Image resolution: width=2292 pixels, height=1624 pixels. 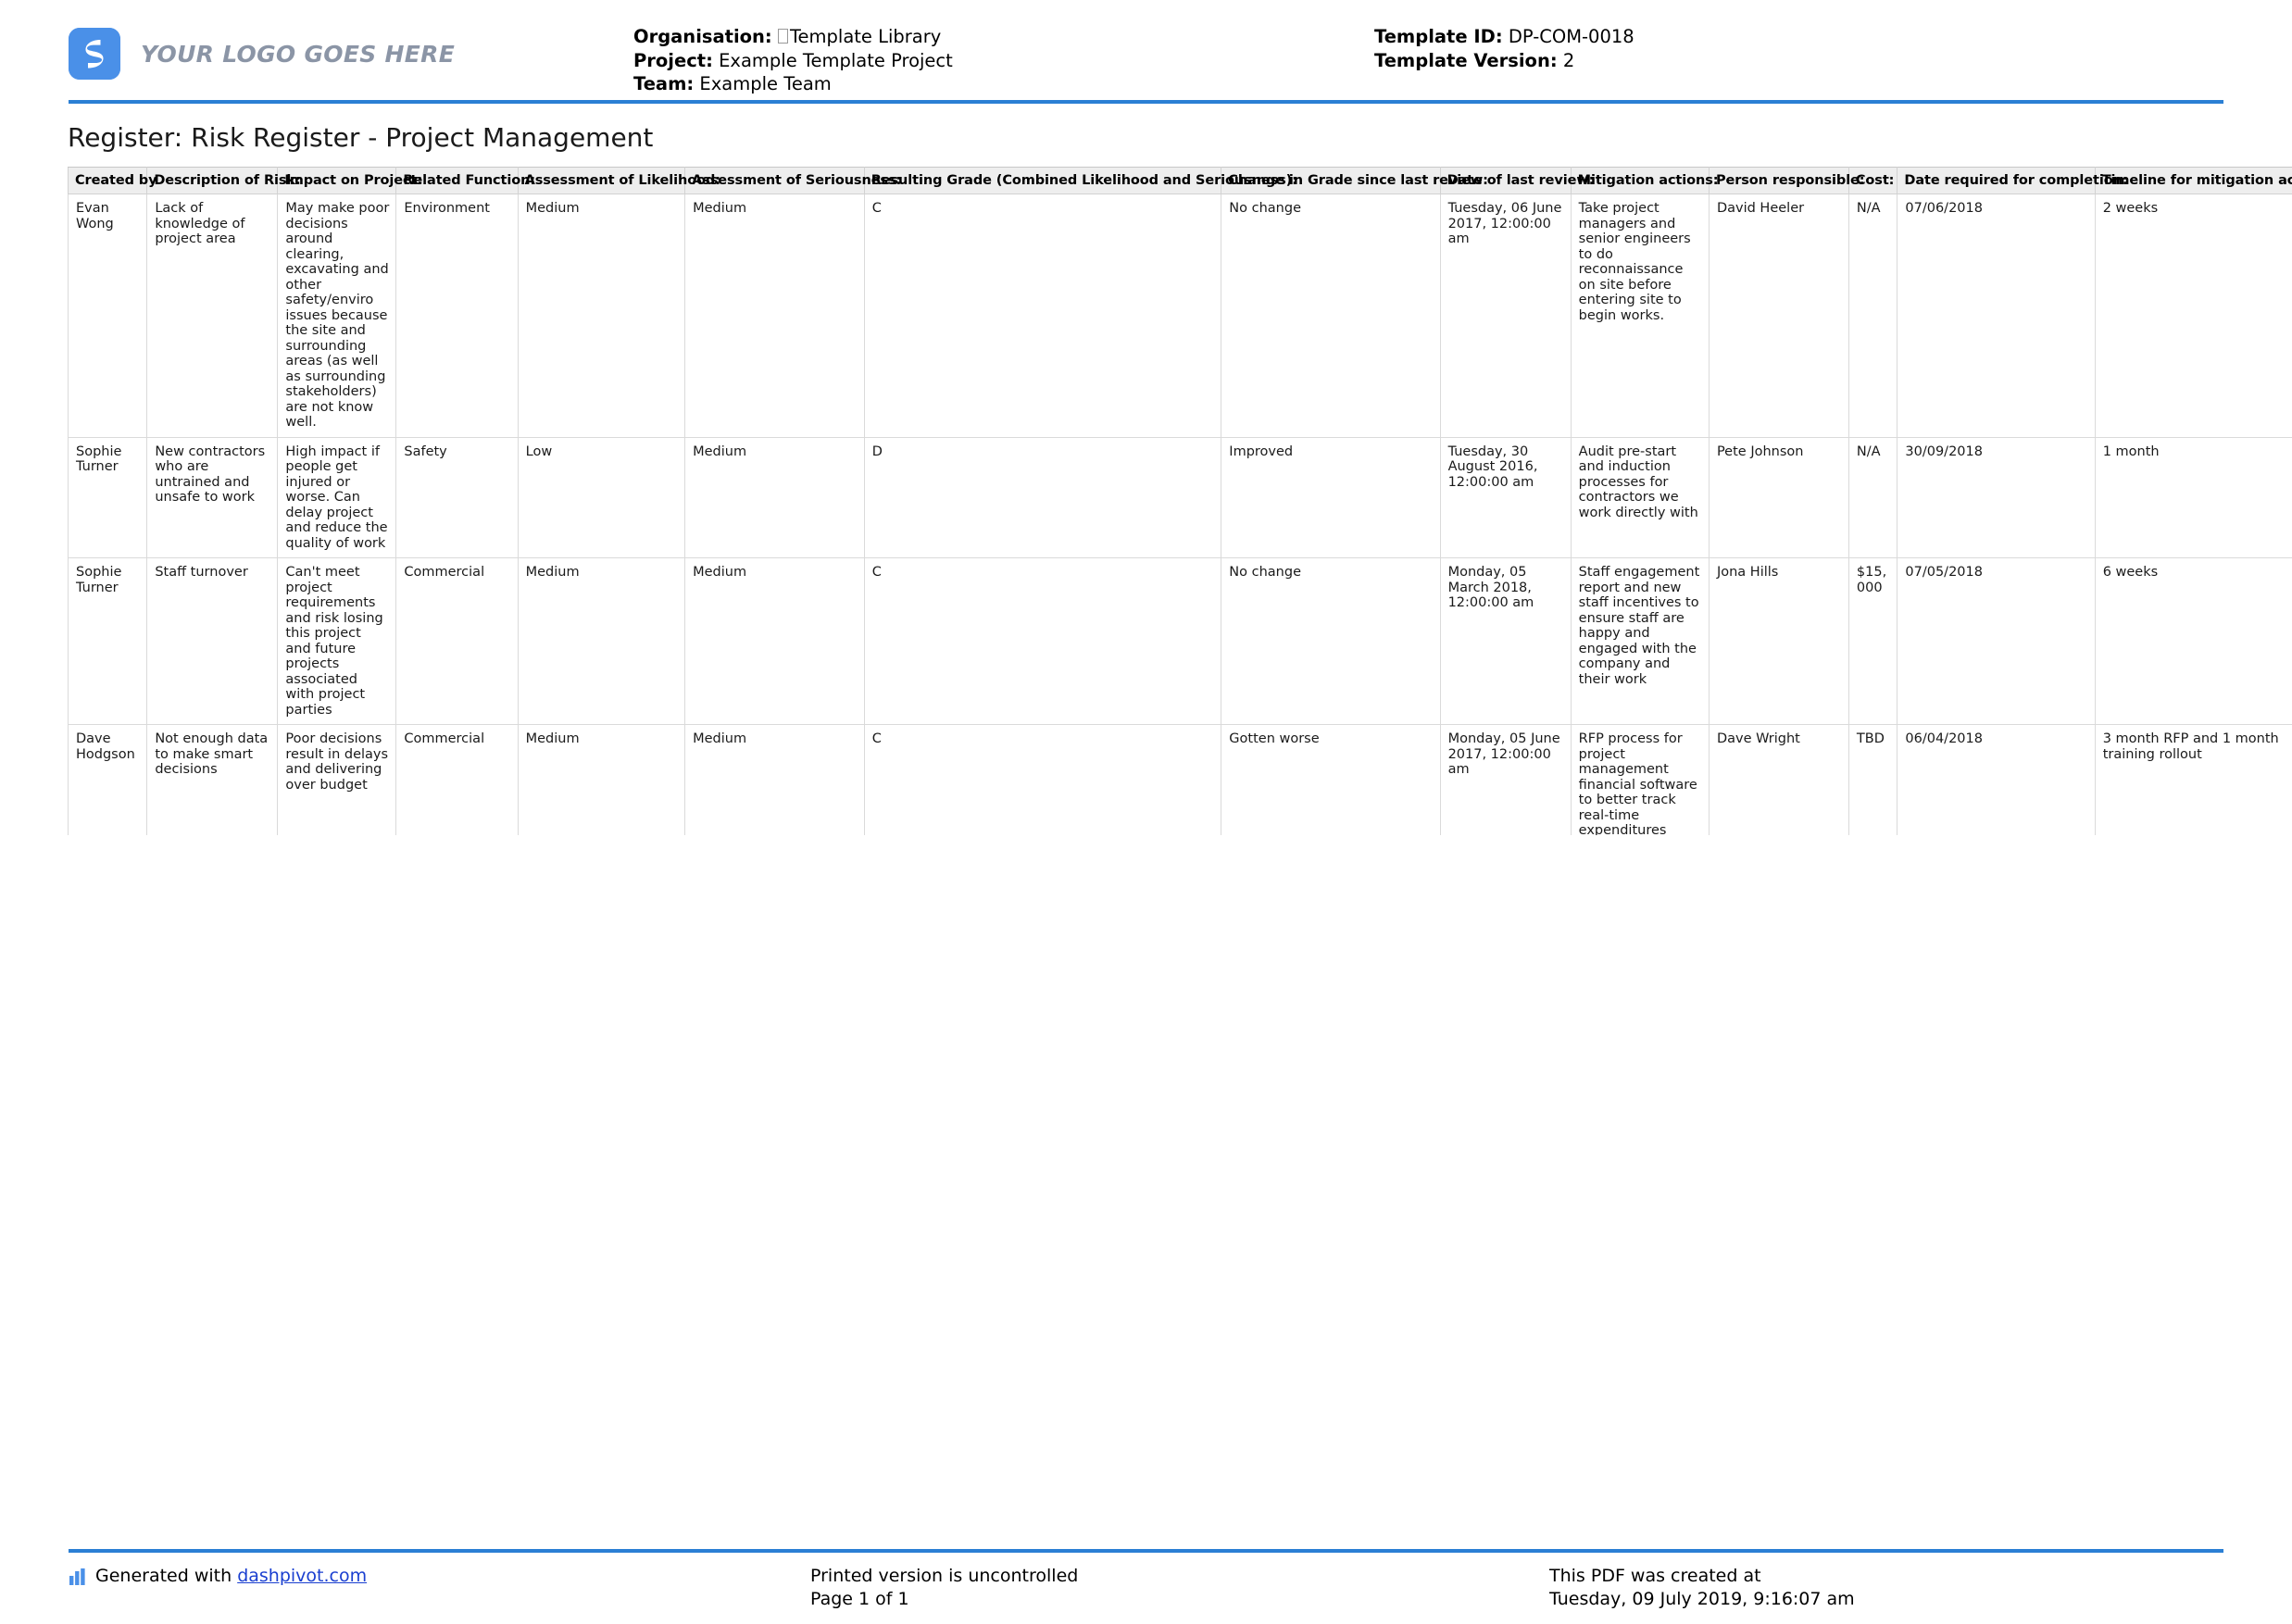 I want to click on cell-date-required: 06/04/2018, so click(x=1996, y=779).